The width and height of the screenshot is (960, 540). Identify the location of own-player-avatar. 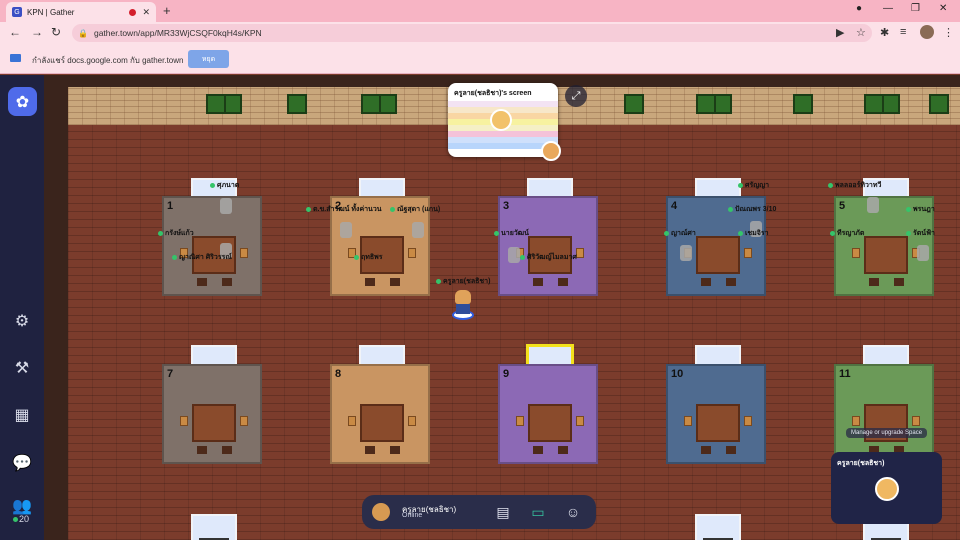
(463, 305).